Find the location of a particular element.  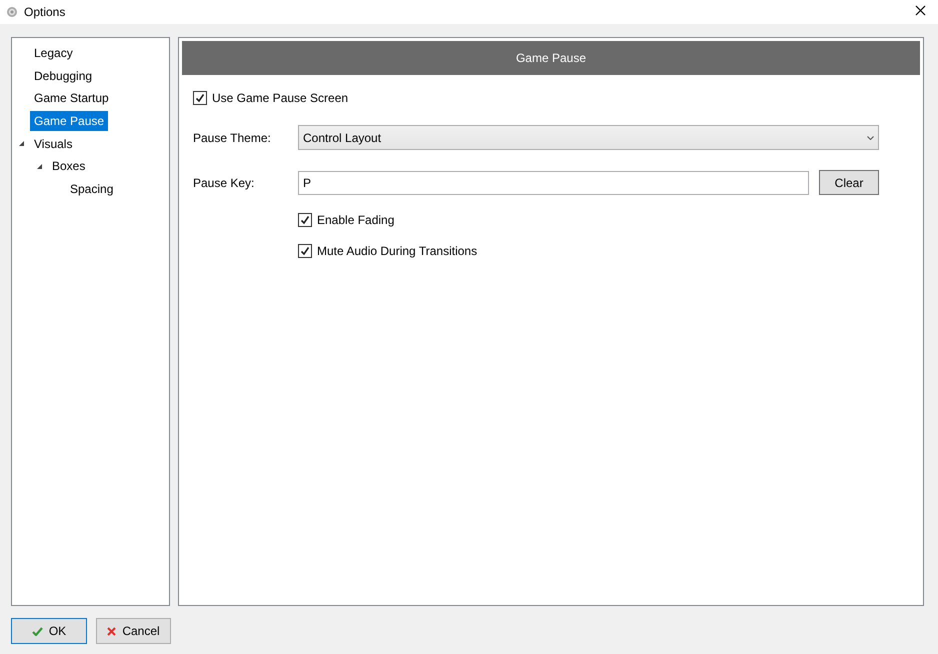

tree-item: Game Startup is located at coordinates (71, 98).